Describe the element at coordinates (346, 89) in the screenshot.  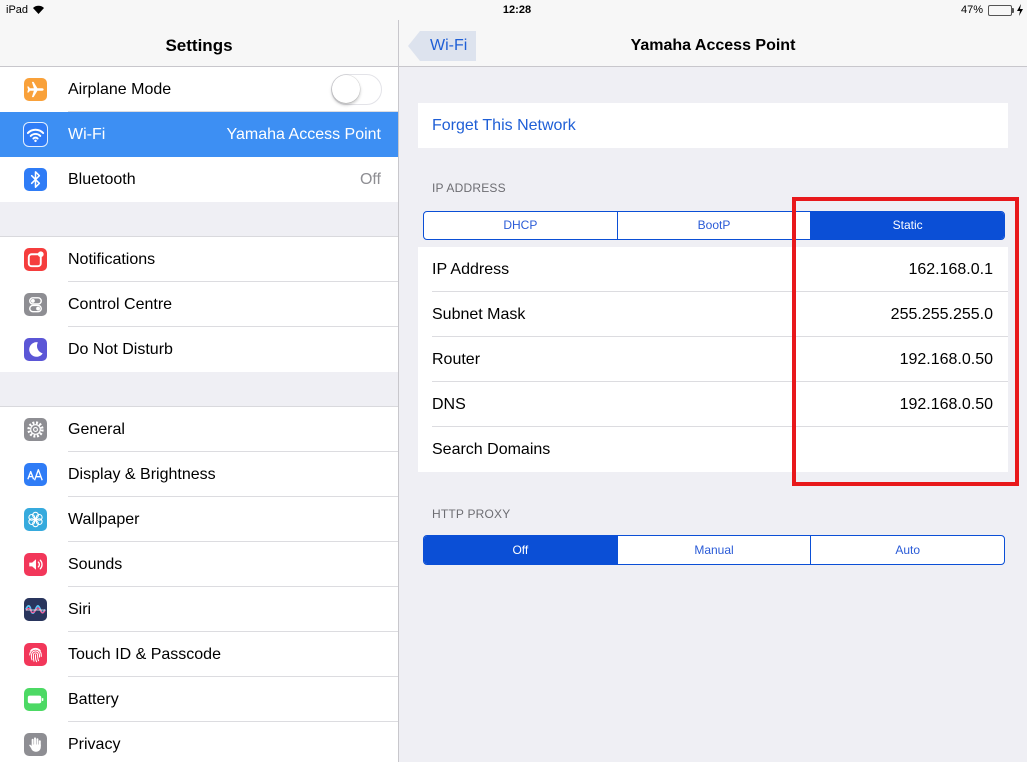
I see `toggle-knob` at that location.